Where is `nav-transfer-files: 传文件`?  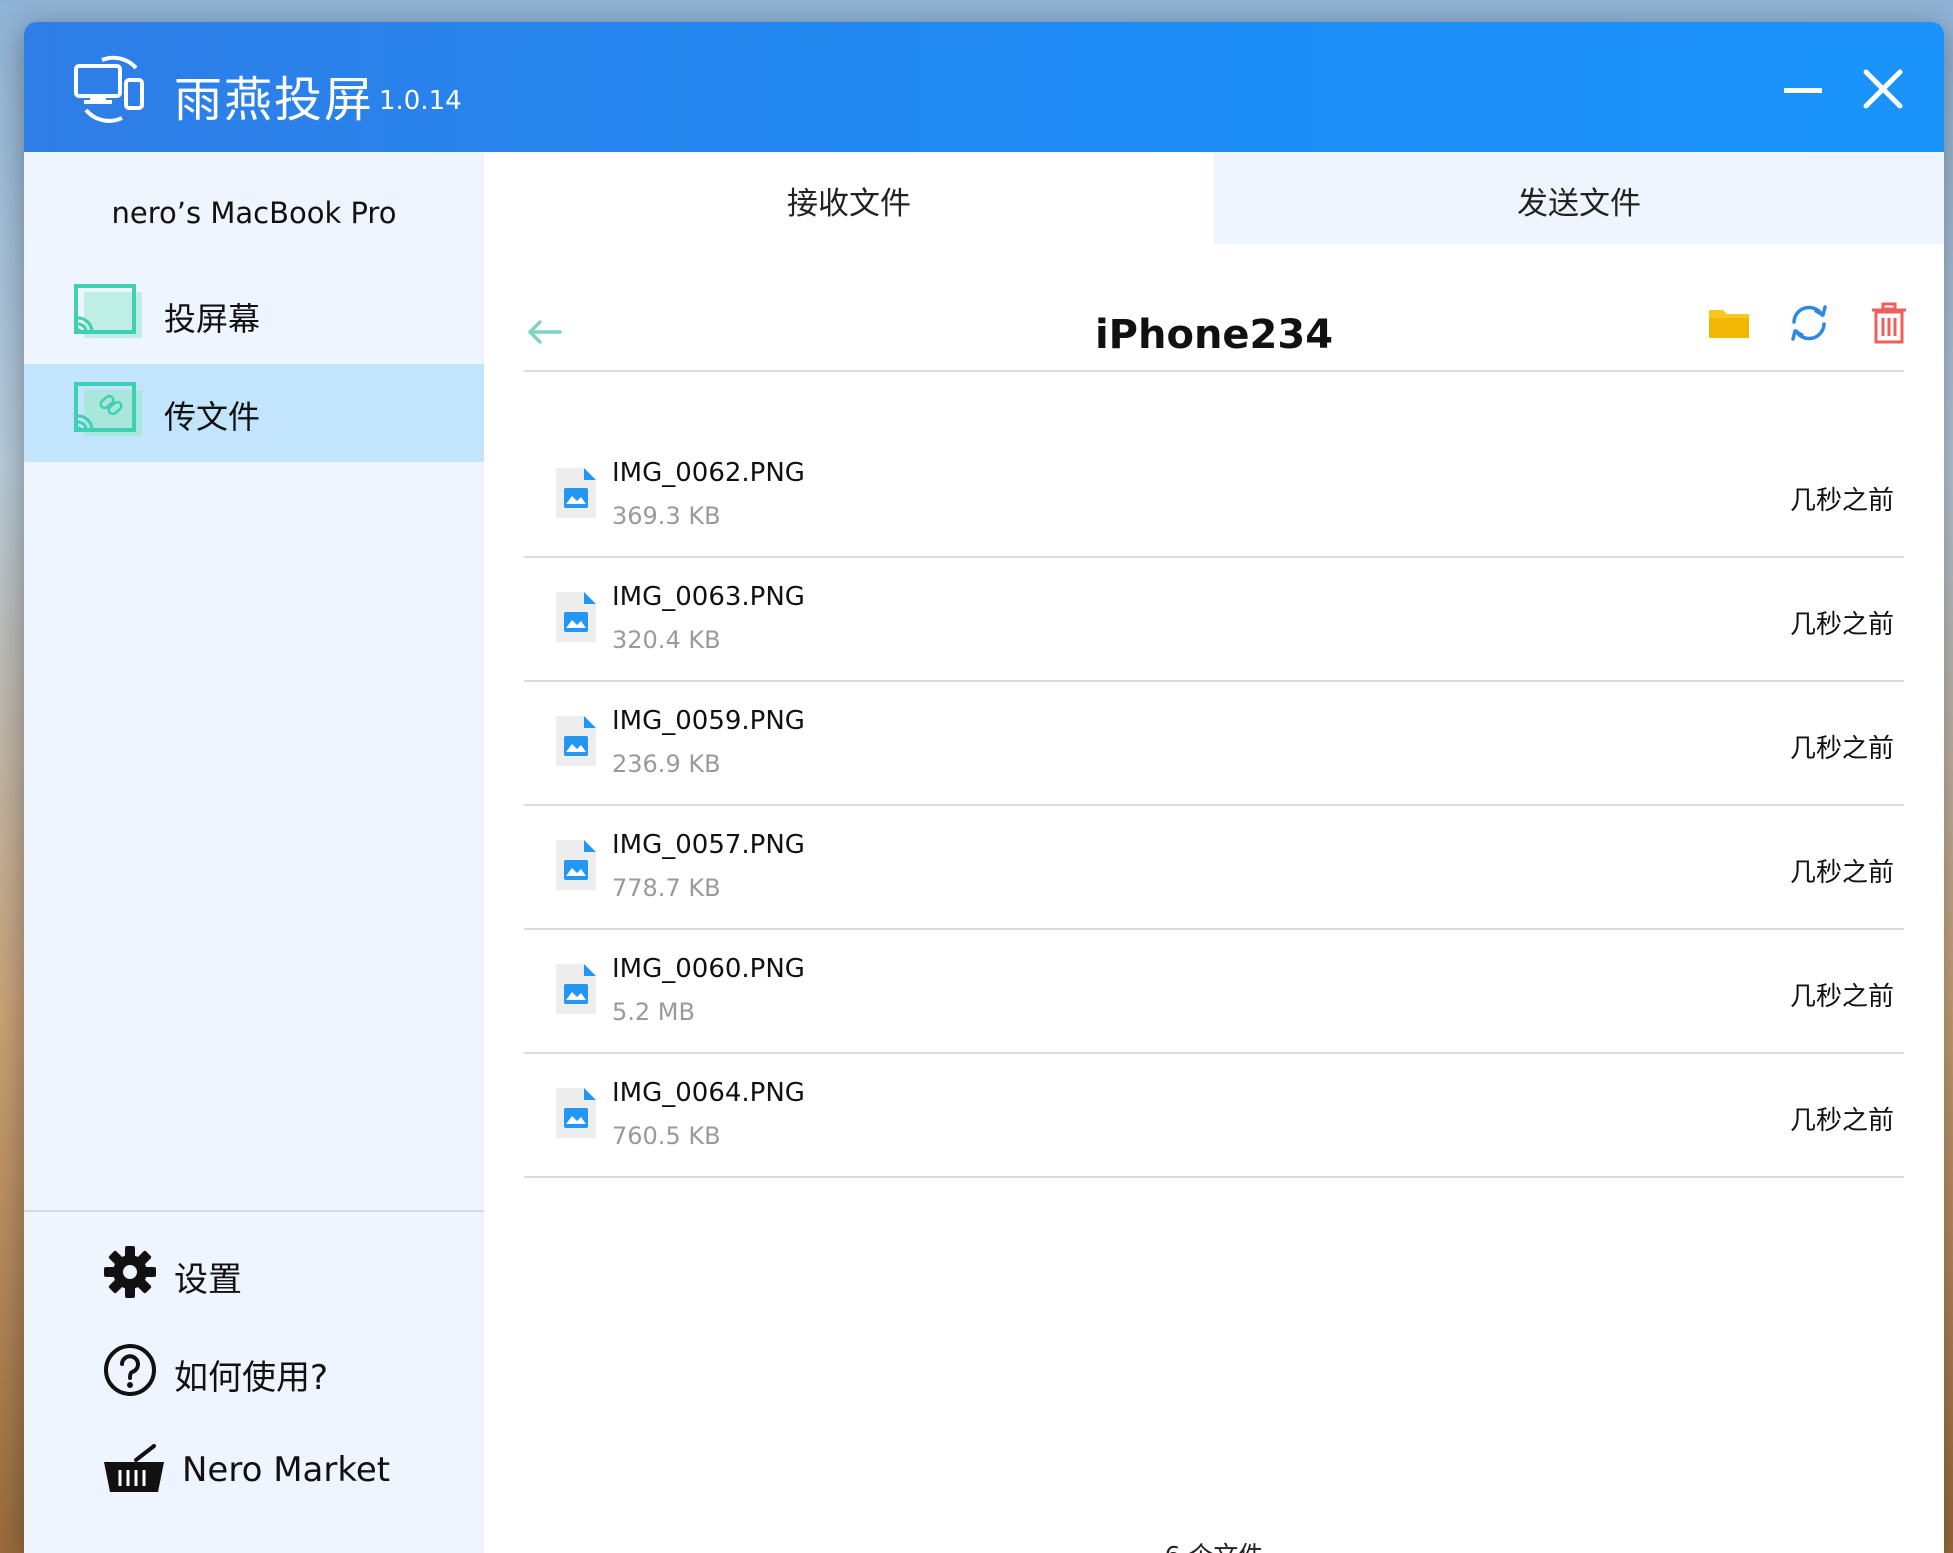
nav-transfer-files: 传文件 is located at coordinates (254, 413).